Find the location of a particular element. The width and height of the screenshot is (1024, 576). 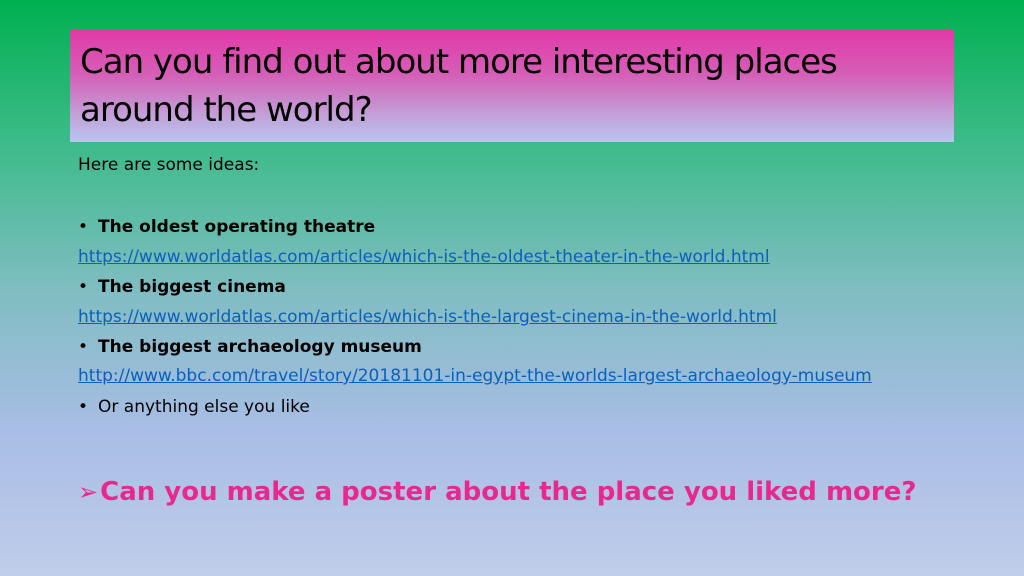

list-item: • Or anything else you like is located at coordinates (518, 407).